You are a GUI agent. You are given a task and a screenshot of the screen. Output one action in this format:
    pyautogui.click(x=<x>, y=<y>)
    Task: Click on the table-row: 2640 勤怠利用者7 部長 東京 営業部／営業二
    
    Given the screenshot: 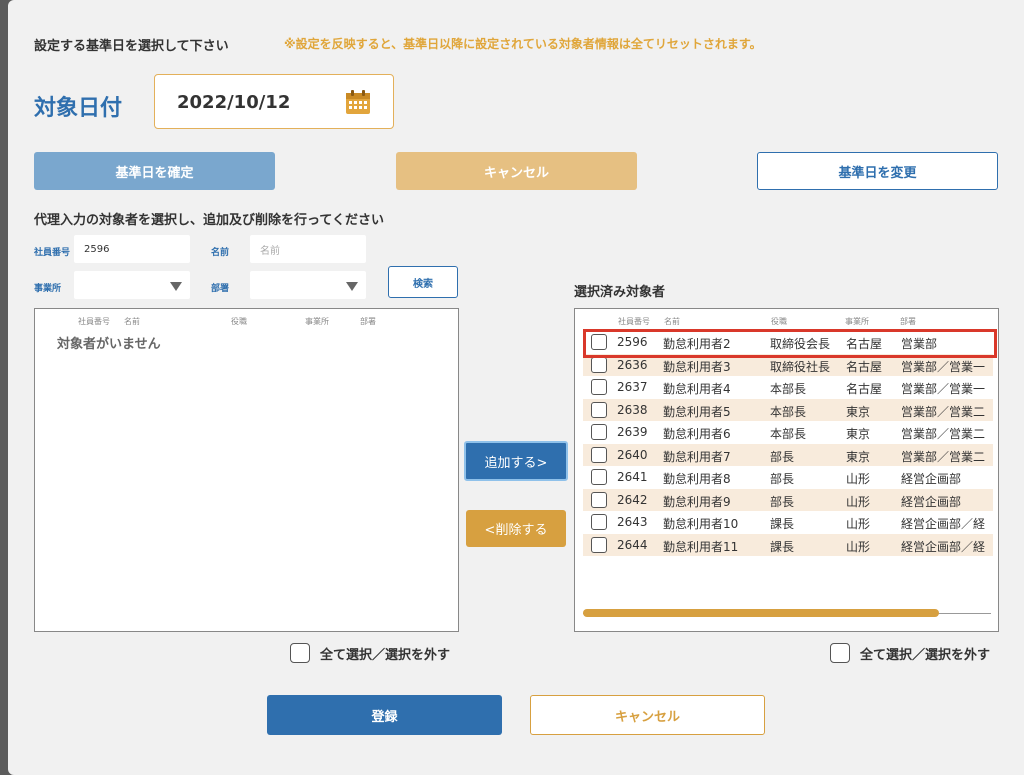 What is the action you would take?
    pyautogui.click(x=788, y=454)
    